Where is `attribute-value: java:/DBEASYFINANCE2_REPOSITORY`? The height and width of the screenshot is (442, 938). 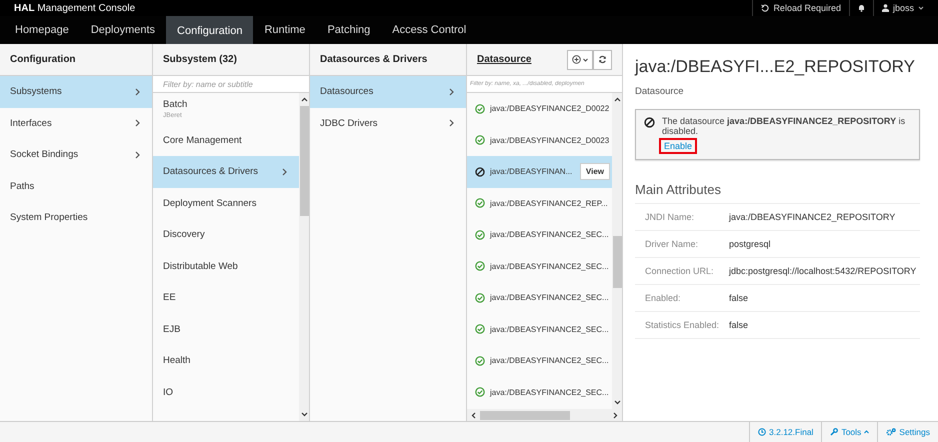
attribute-value: java:/DBEASYFINANCE2_REPOSITORY is located at coordinates (812, 217).